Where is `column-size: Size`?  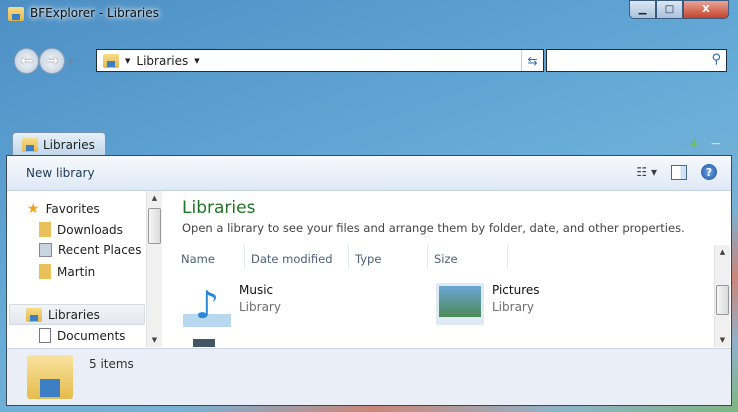 column-size: Size is located at coordinates (468, 257).